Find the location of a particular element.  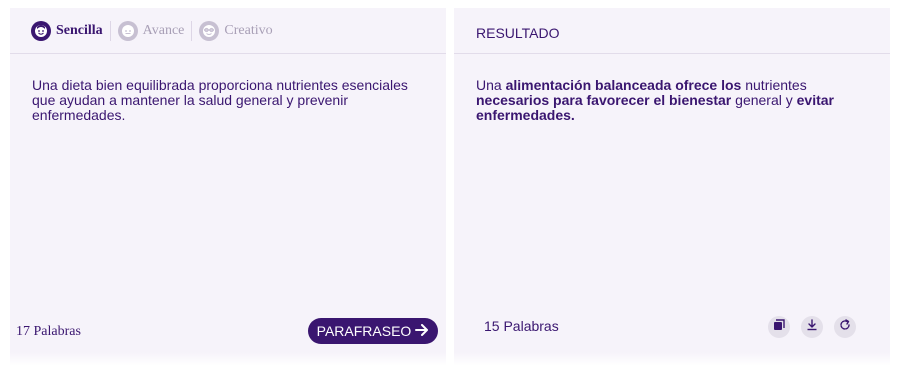

mode-tabs: Sencilla Avance Creativo is located at coordinates (228, 31).